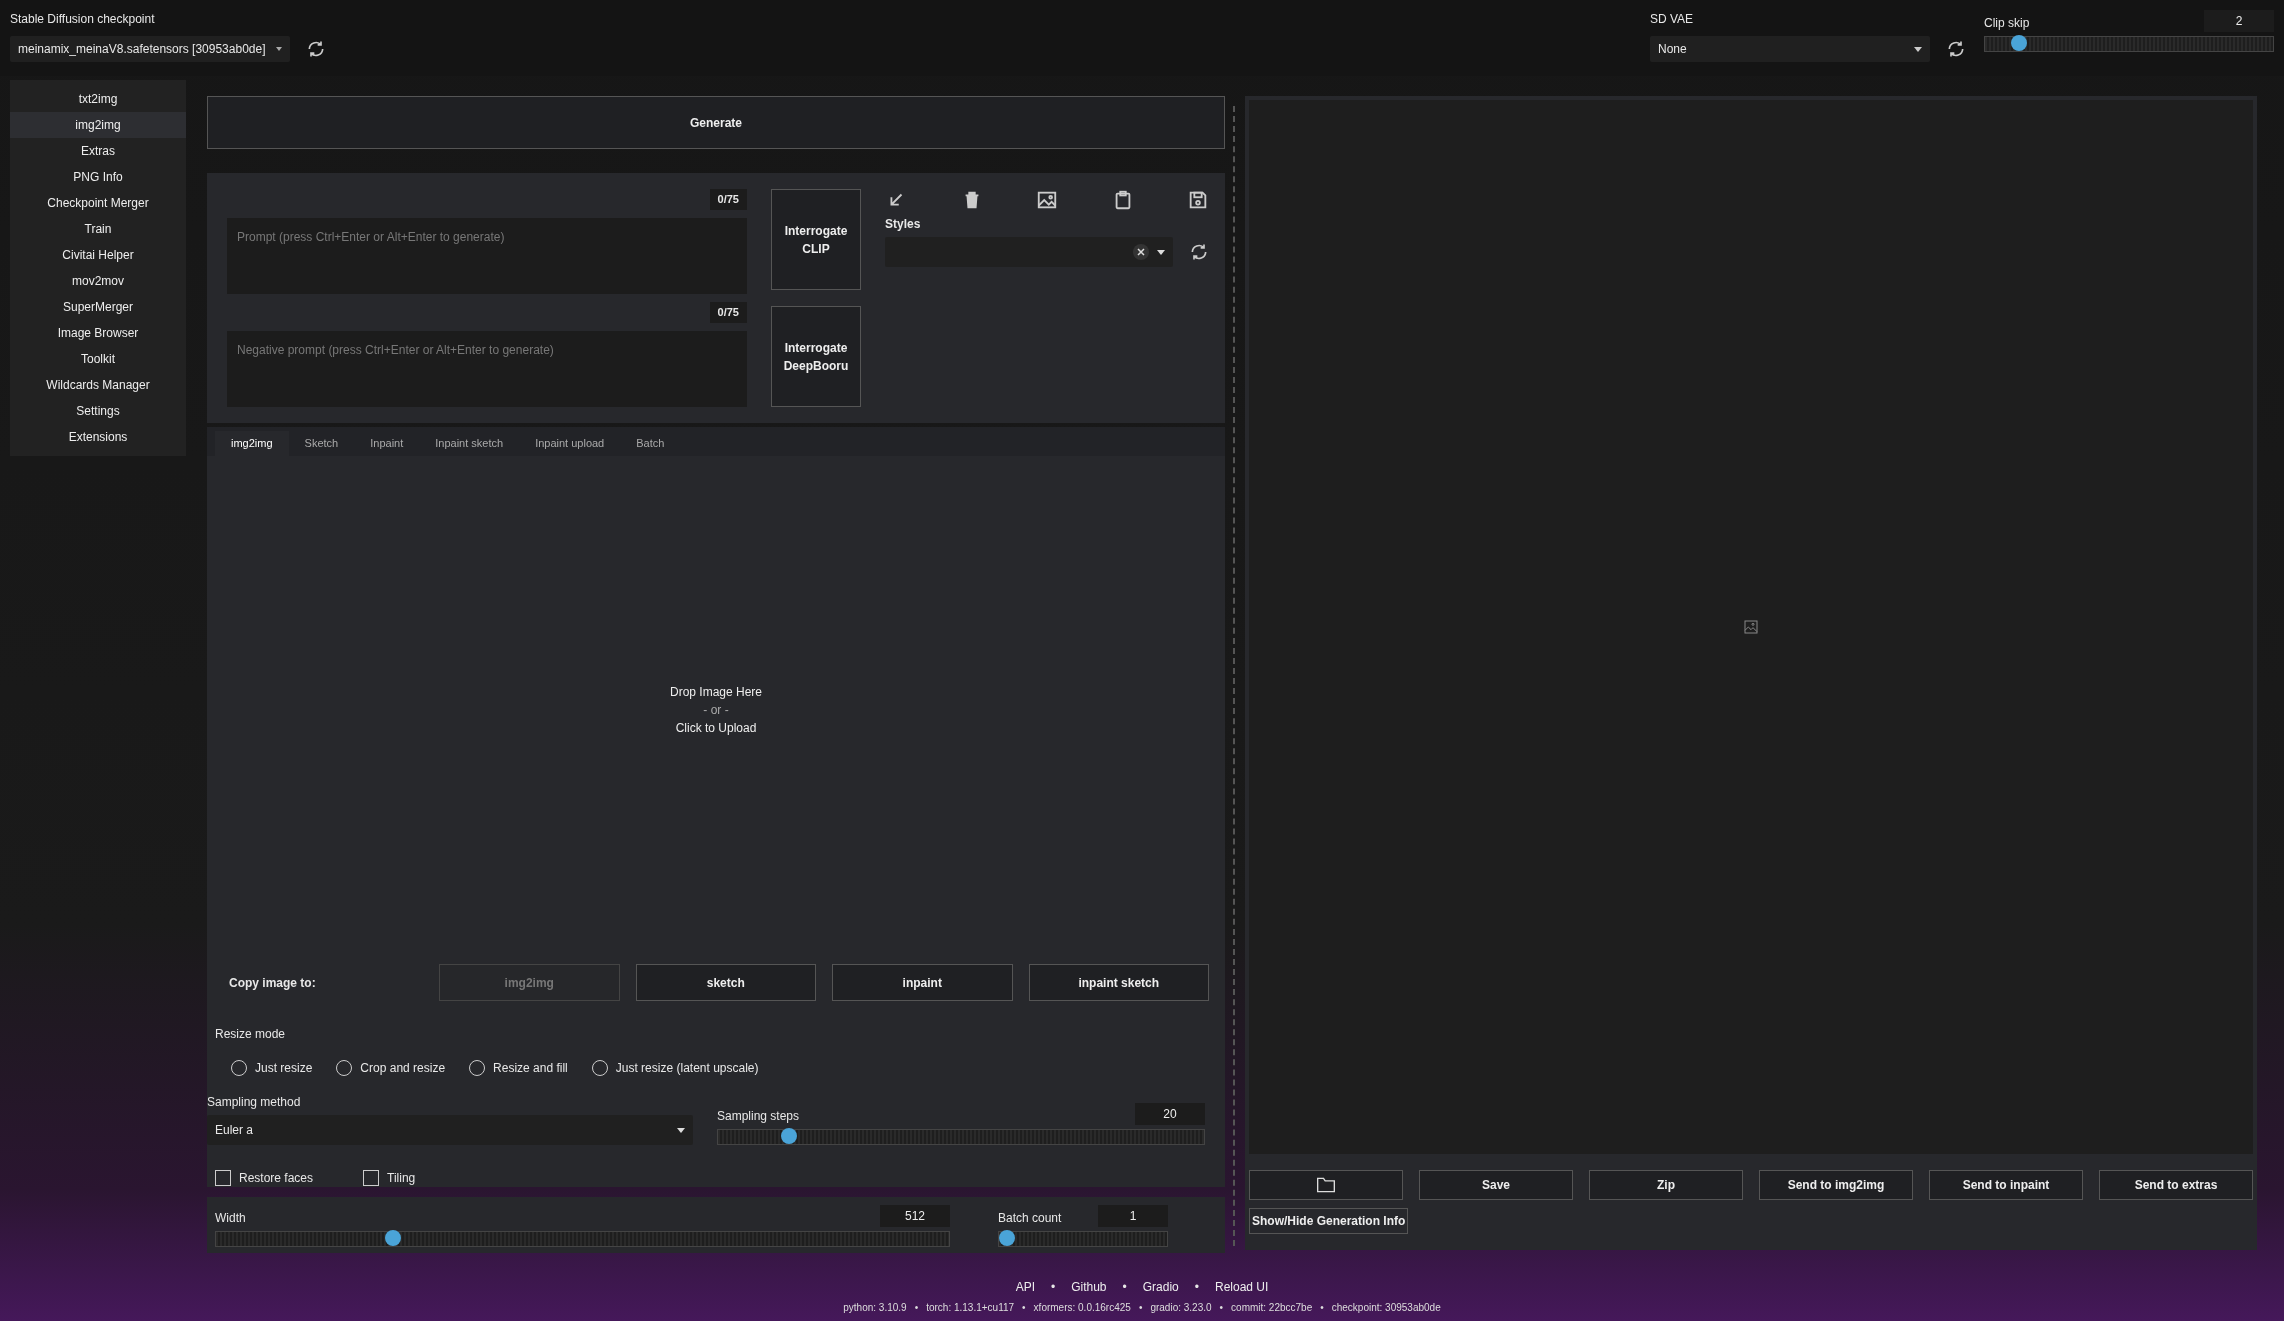 This screenshot has width=2284, height=1321. What do you see at coordinates (450, 1130) in the screenshot?
I see `sampling-dropdown: Euler a` at bounding box center [450, 1130].